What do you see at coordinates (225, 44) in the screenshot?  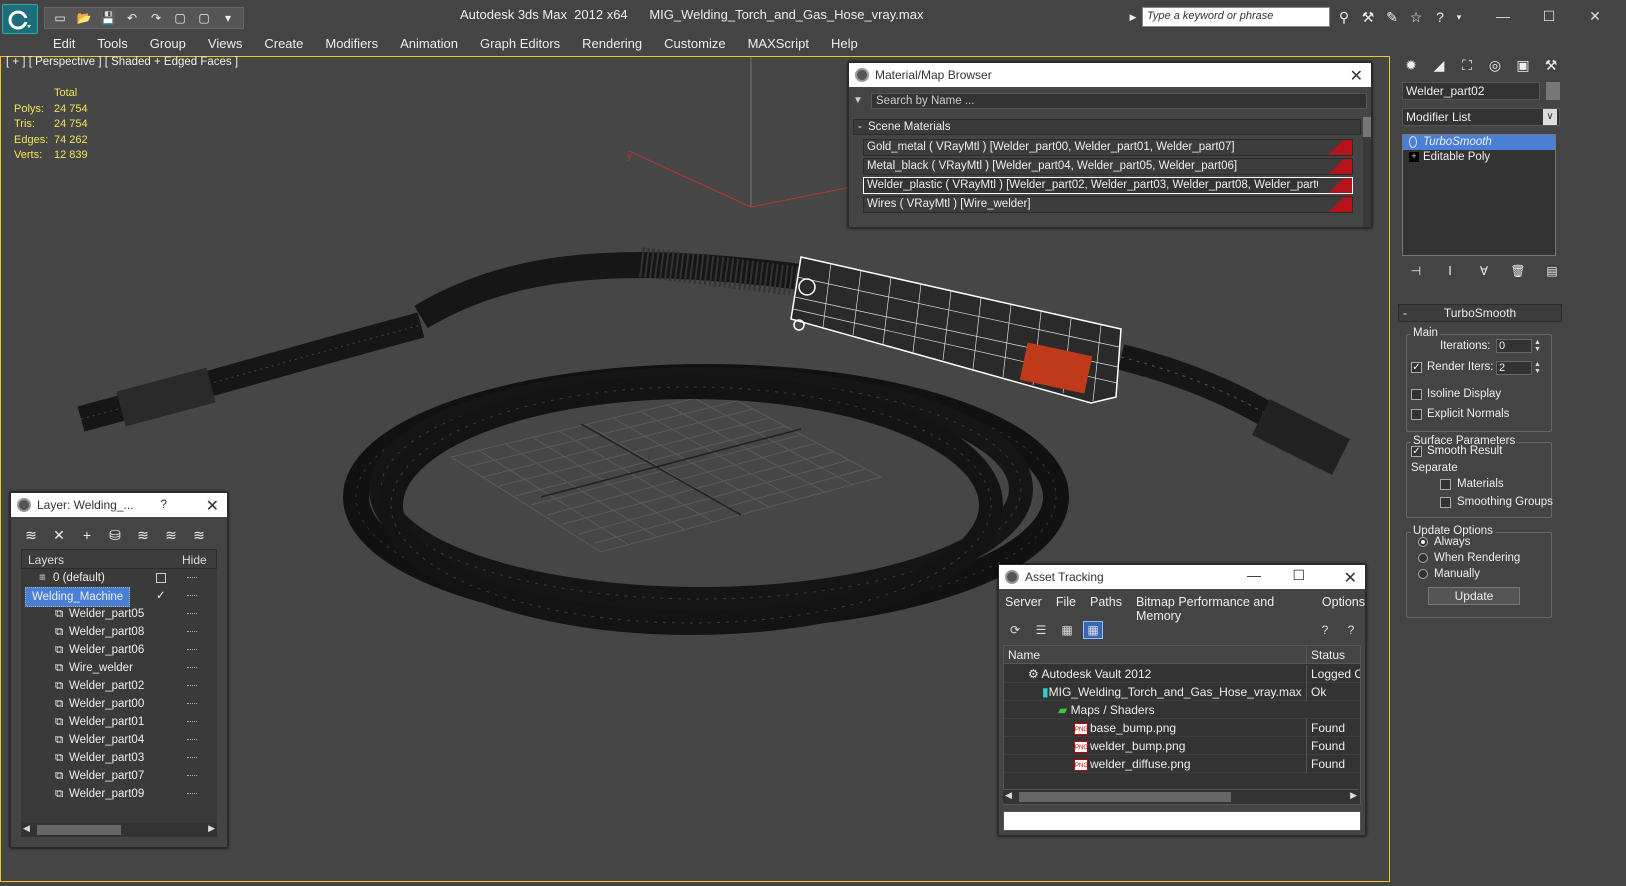 I see `menu-views: Views` at bounding box center [225, 44].